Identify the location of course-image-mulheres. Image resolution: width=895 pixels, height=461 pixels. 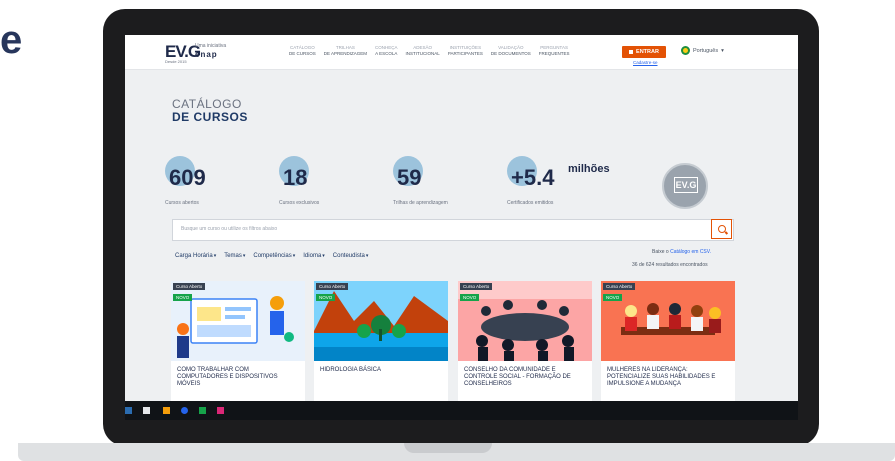
(668, 321).